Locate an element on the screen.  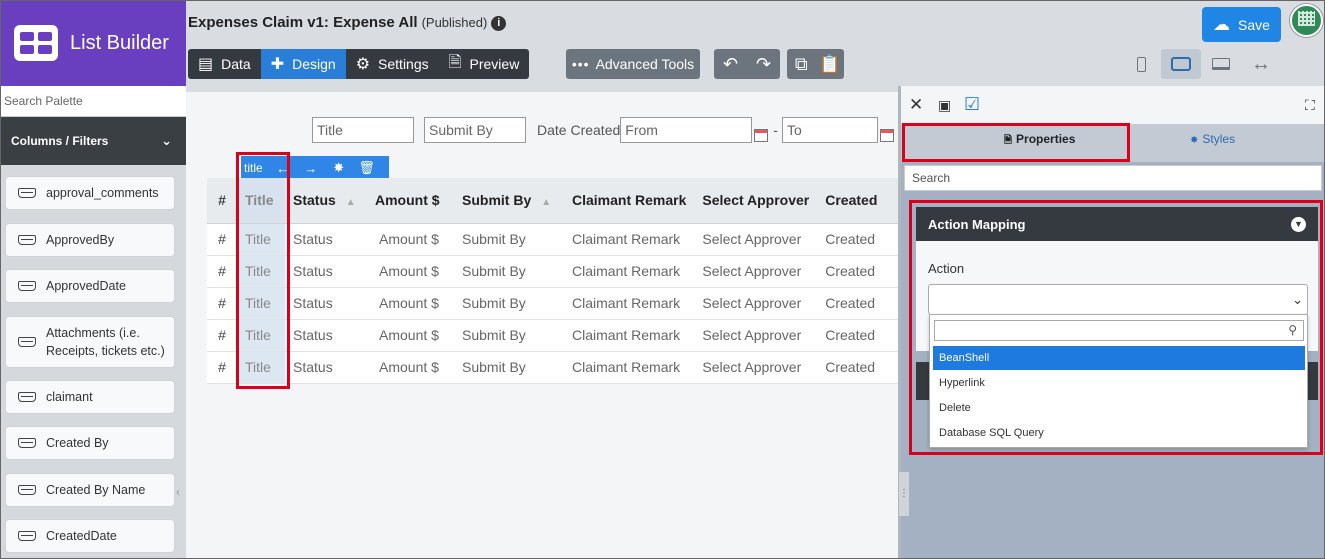
dropdown-search-input is located at coordinates (1119, 330).